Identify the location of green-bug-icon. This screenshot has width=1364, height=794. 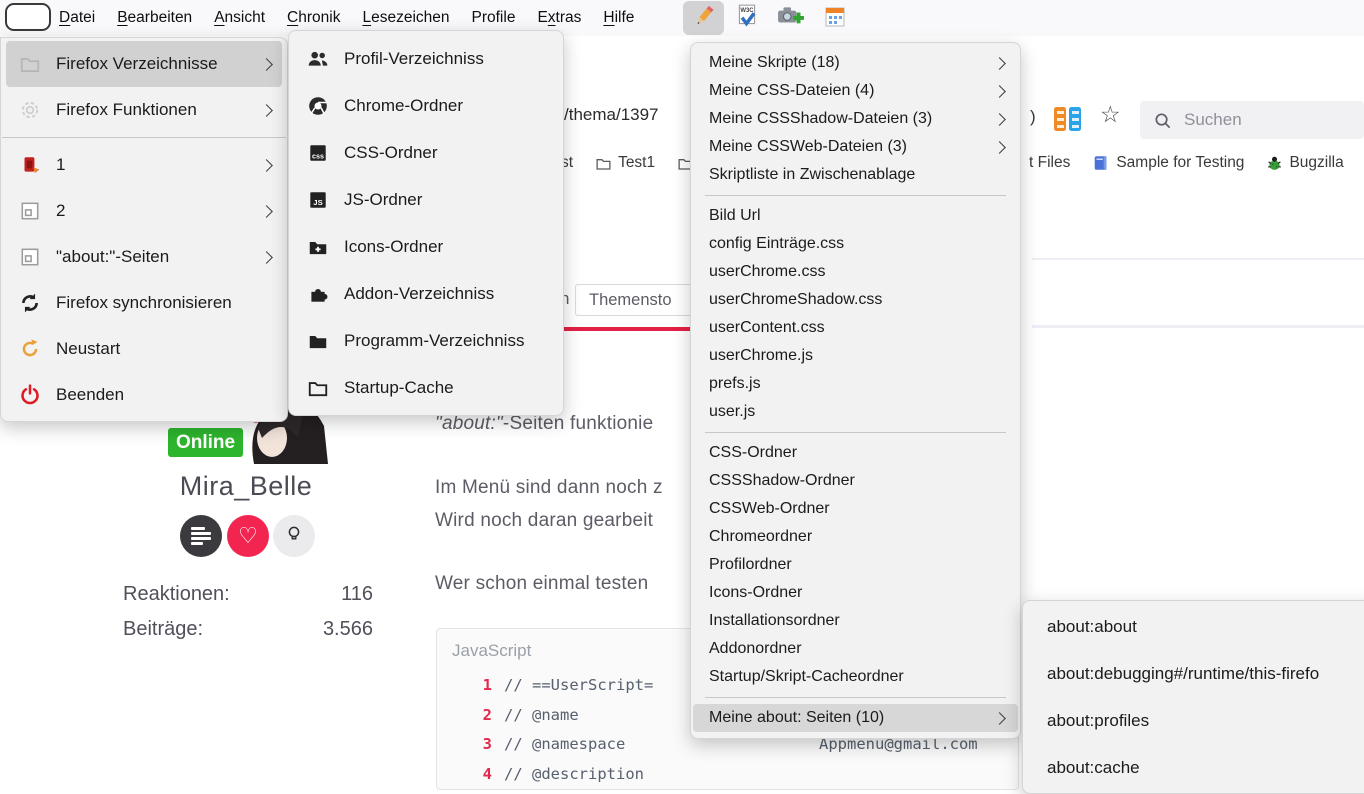
(1274, 163).